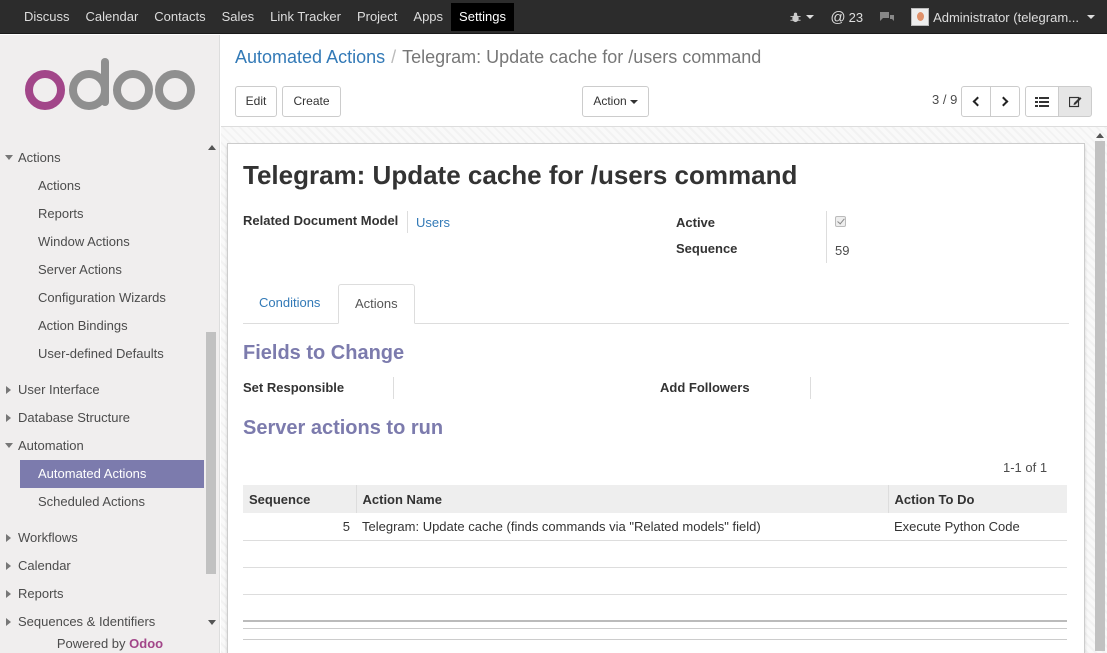  Describe the element at coordinates (977, 499) in the screenshot. I see `column-action-to-do: Action To Do` at that location.